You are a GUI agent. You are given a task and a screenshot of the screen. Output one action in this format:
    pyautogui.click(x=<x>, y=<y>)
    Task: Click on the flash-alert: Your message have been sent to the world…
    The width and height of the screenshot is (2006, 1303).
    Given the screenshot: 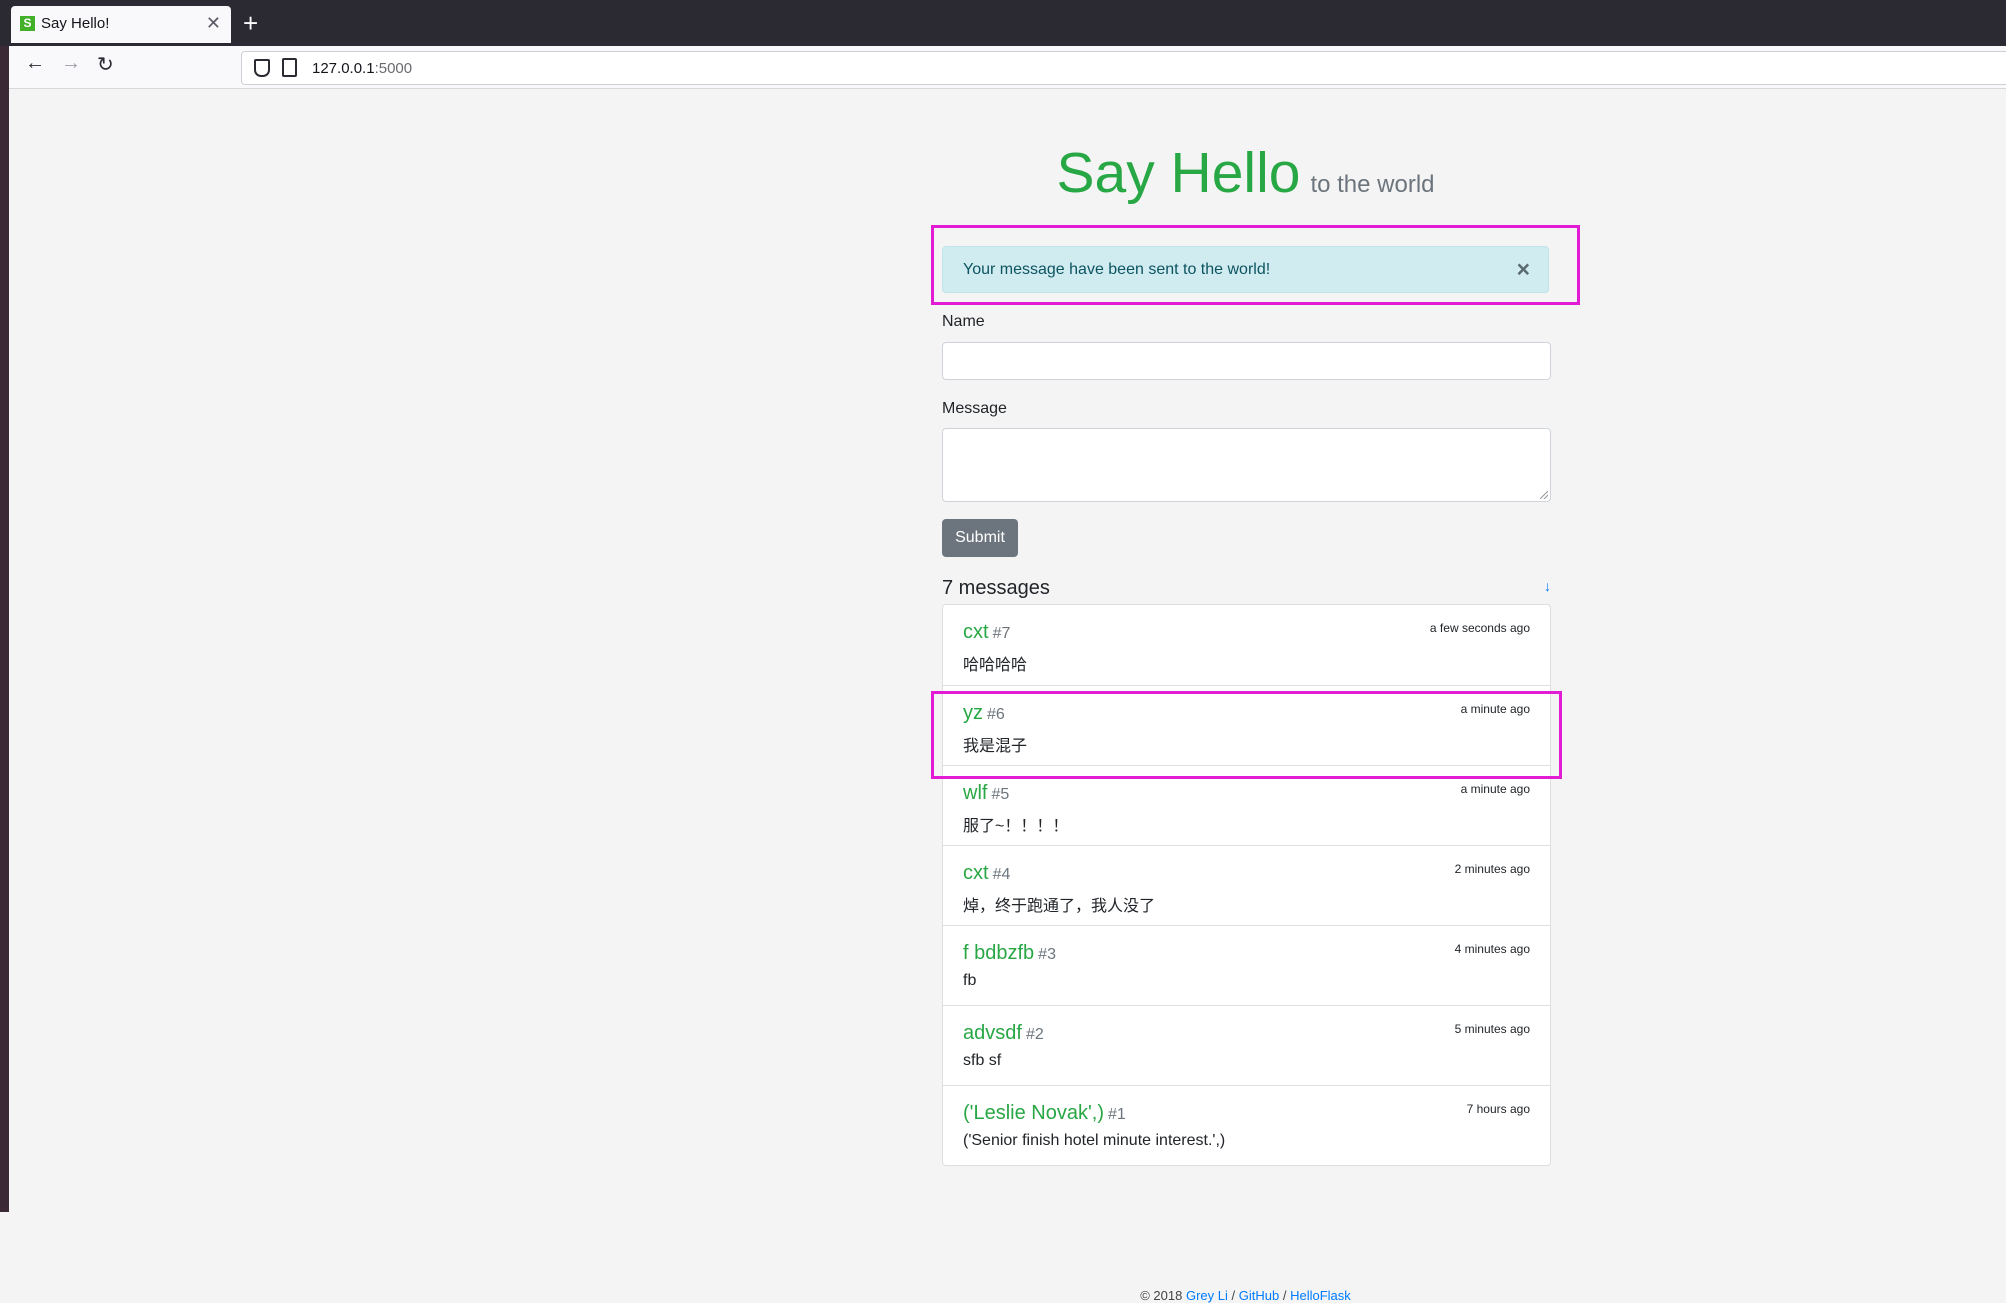 What is the action you would take?
    pyautogui.click(x=1245, y=269)
    